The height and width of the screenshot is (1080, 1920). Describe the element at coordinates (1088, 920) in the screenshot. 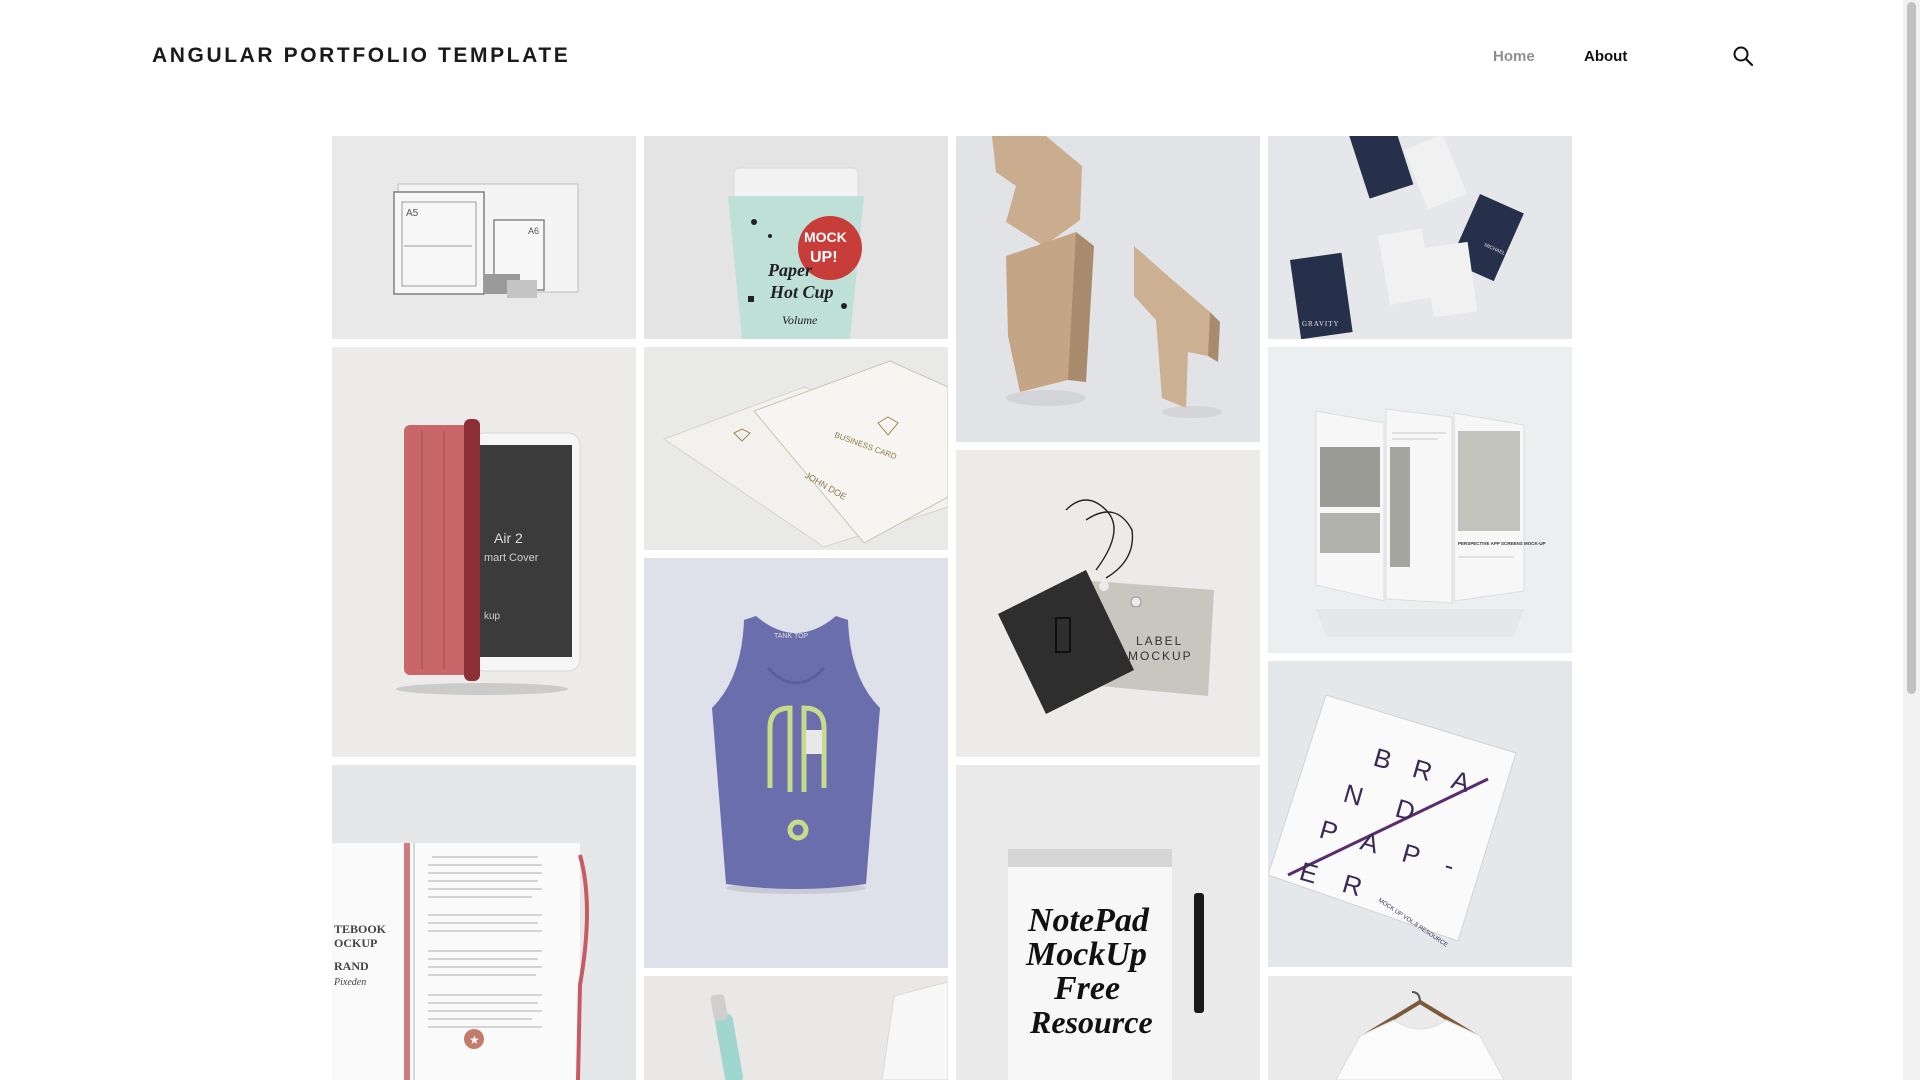

I see `notepad-text-1: NotePad` at that location.